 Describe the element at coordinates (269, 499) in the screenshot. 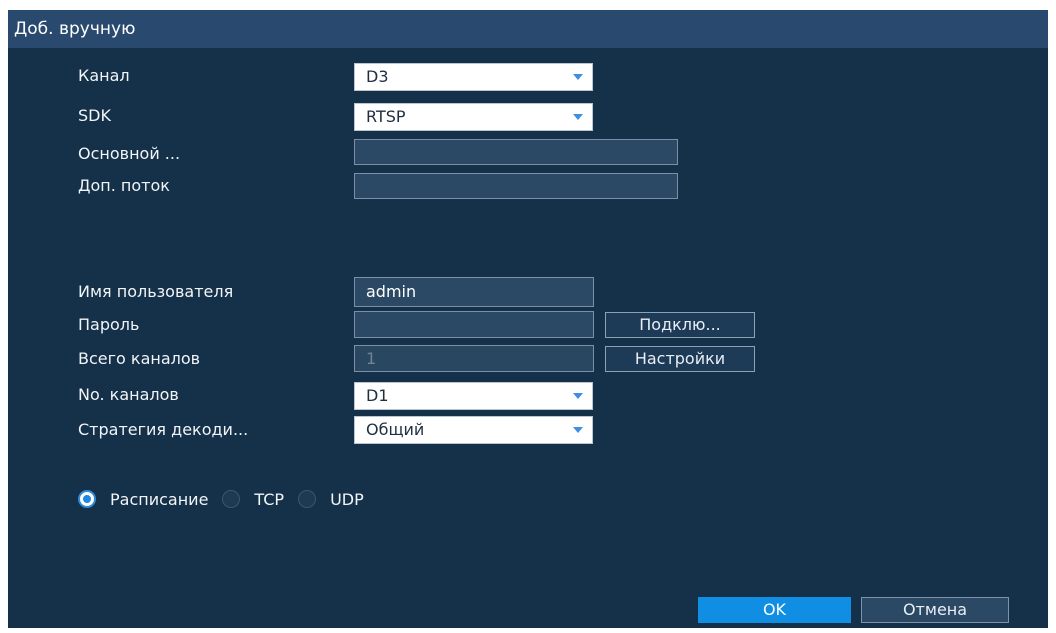

I see `radio-tcp-label: TCP` at that location.